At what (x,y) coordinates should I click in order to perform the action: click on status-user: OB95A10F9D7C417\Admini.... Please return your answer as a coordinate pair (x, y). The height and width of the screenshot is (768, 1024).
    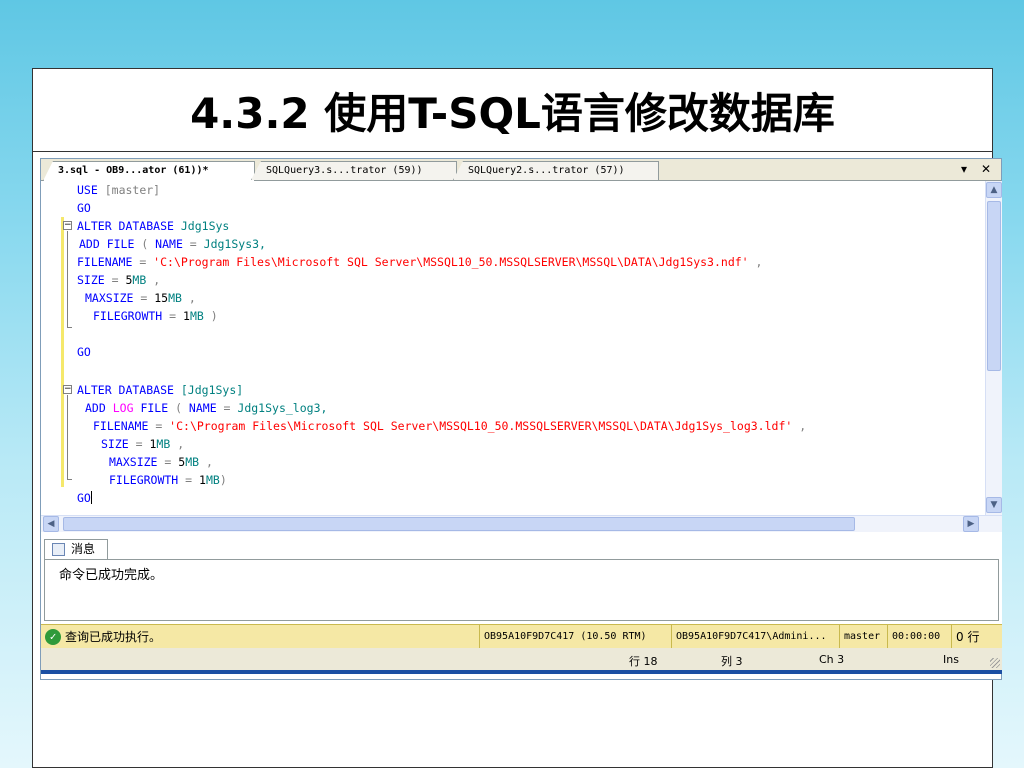
    Looking at the image, I should click on (755, 637).